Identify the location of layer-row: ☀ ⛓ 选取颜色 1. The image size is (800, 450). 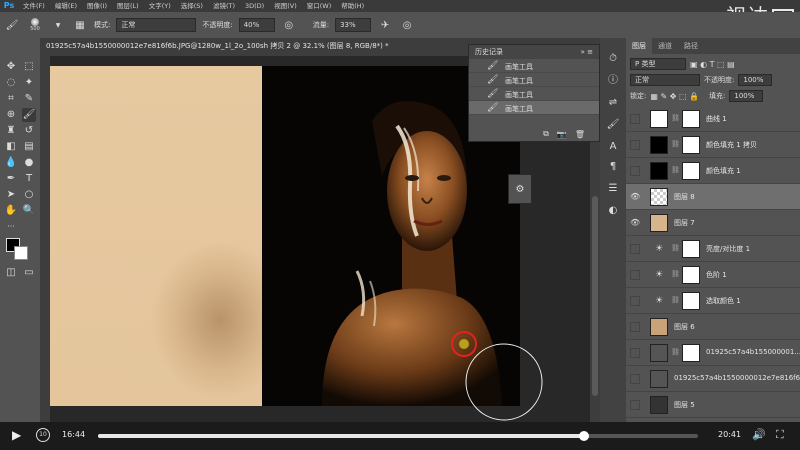
(713, 301).